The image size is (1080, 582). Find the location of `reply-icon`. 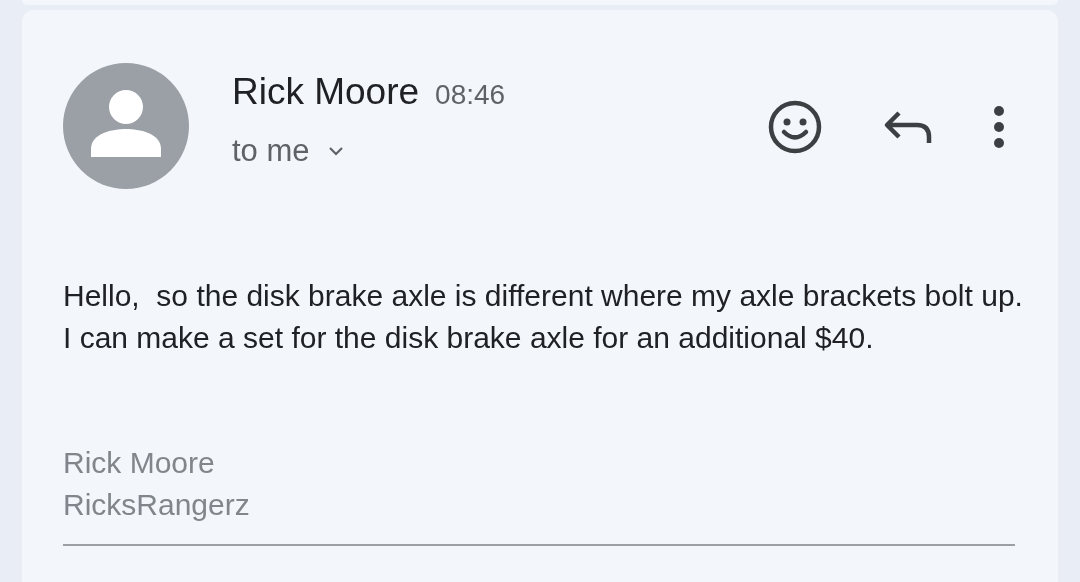

reply-icon is located at coordinates (908, 127).